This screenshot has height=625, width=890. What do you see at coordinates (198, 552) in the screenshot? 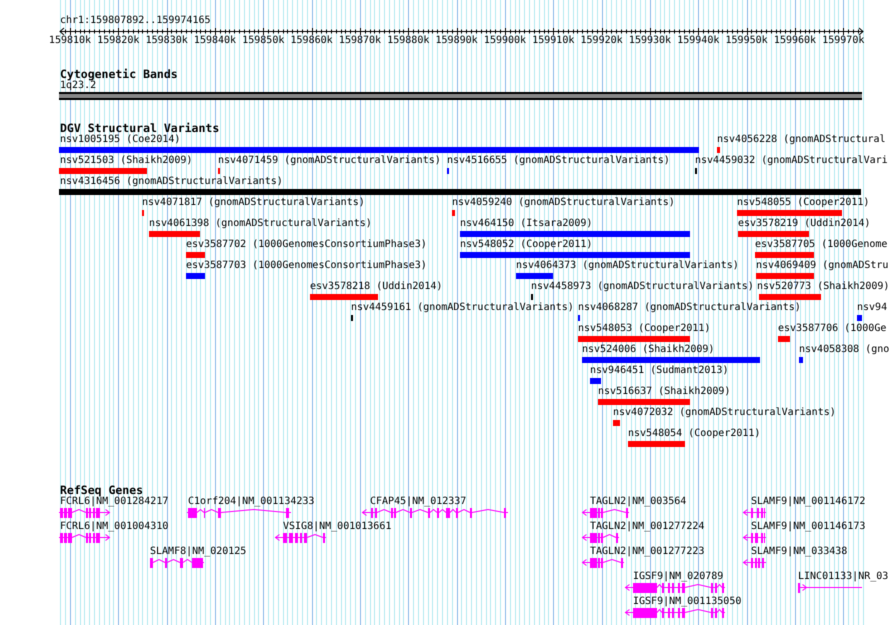
I see `gene-label: SLAMF8|NM_020125` at bounding box center [198, 552].